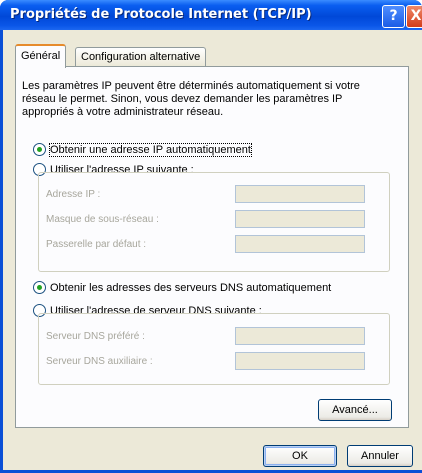 This screenshot has width=422, height=473. Describe the element at coordinates (39, 287) in the screenshot. I see `dns-auto-radio` at that location.